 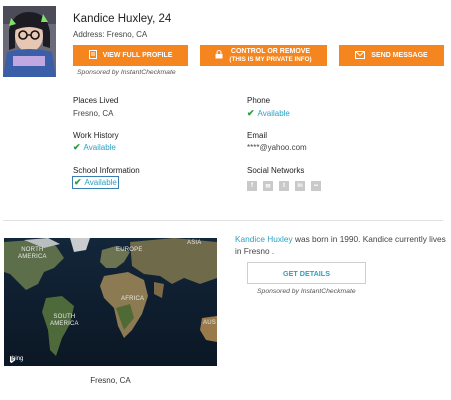 I want to click on places-lived-value: Fresno, CA, so click(x=93, y=113).